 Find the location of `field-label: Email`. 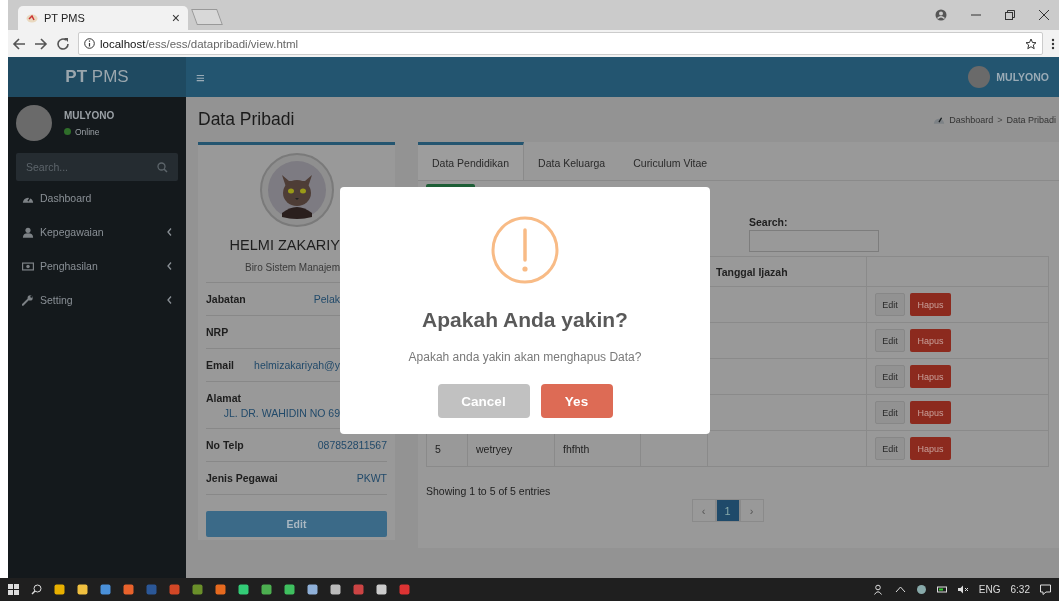

field-label: Email is located at coordinates (220, 365).